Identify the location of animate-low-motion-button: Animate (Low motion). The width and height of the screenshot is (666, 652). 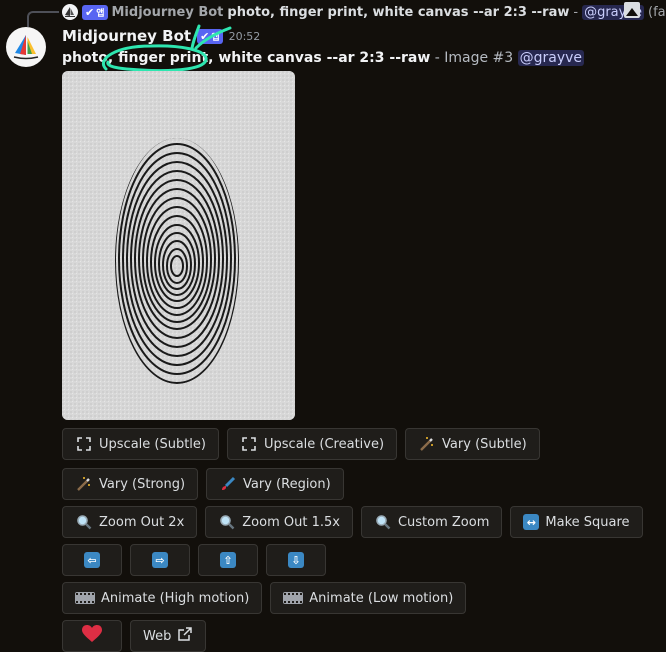
(368, 598).